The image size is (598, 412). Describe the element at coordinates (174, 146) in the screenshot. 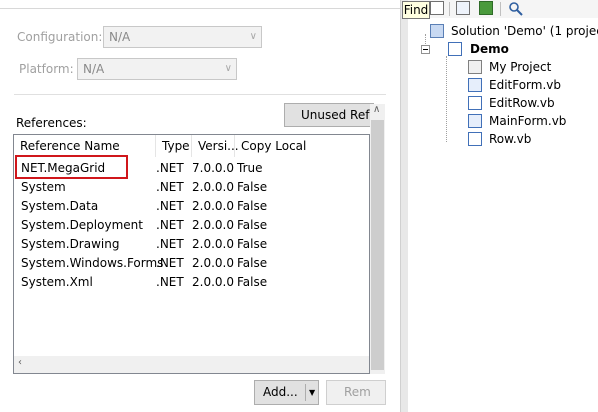

I see `column-header-type: Type` at that location.